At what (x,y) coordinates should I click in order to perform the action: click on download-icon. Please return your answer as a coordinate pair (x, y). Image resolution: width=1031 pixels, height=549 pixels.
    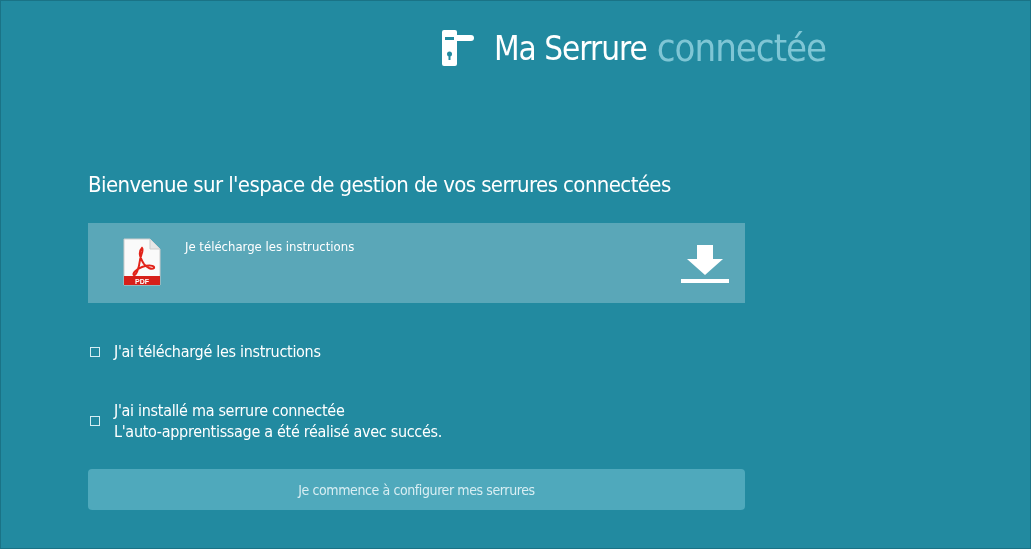
    Looking at the image, I should click on (705, 264).